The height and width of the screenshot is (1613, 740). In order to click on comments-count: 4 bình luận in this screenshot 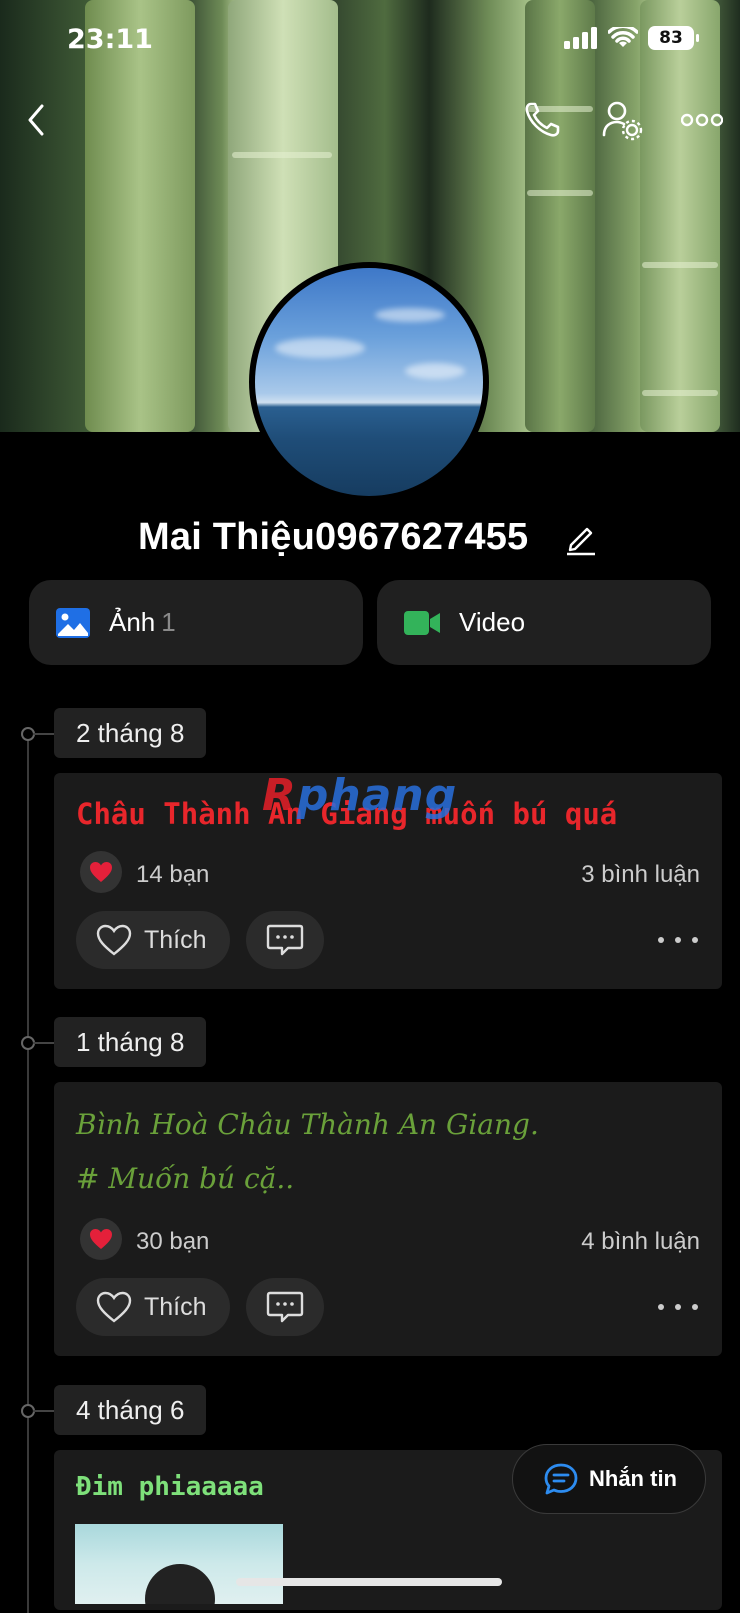, I will do `click(640, 1242)`.